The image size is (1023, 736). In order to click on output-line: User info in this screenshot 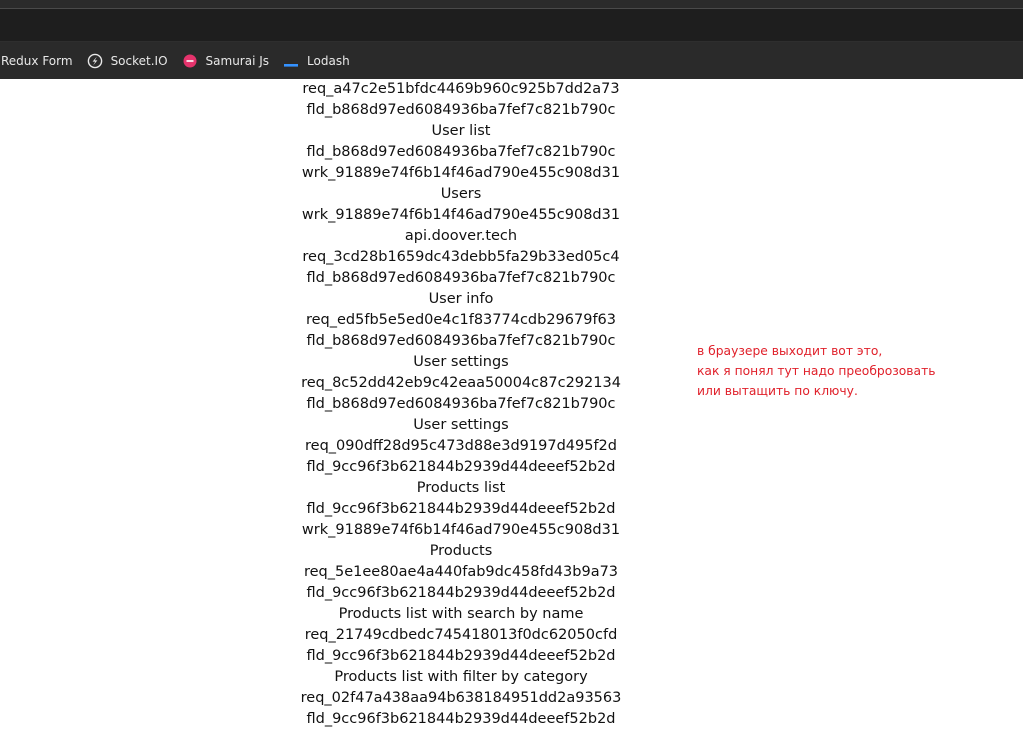, I will do `click(461, 299)`.